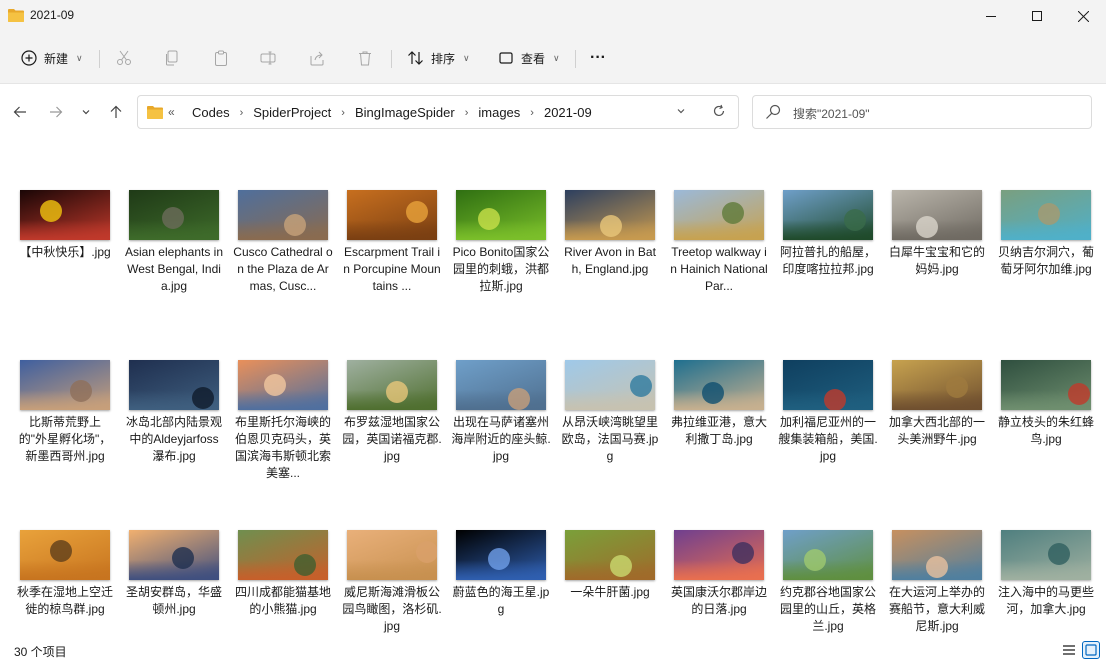  I want to click on address-history-dropdown, so click(681, 112).